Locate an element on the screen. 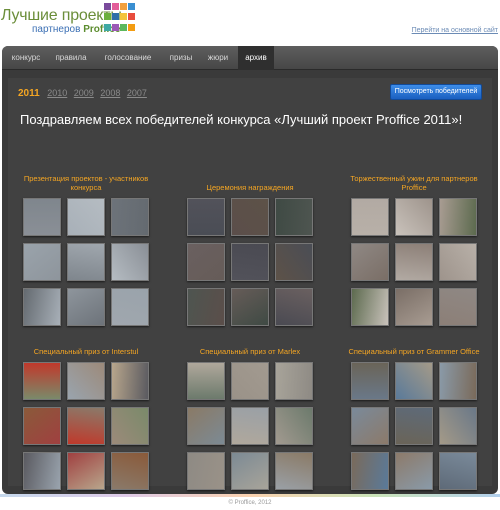 The width and height of the screenshot is (500, 510). gallery-ceremony: Церемония награждения is located at coordinates (250, 248).